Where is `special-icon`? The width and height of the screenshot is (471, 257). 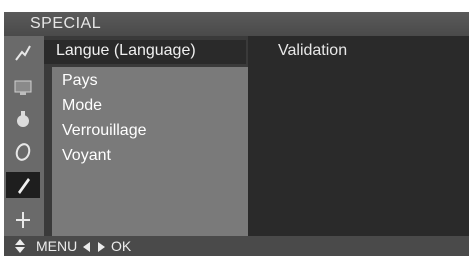 special-icon is located at coordinates (23, 185).